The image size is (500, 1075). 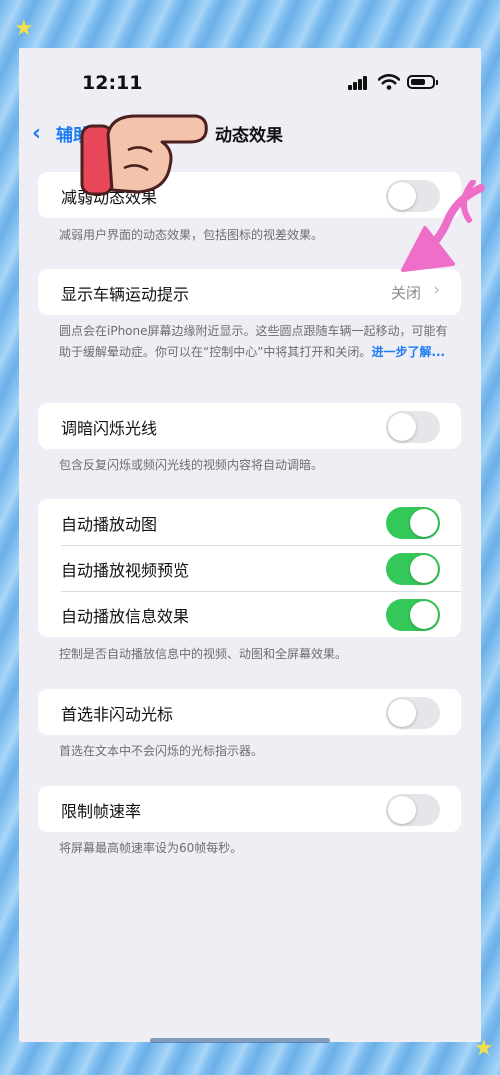 I want to click on row-label: 自动播放信息效果, so click(x=125, y=616).